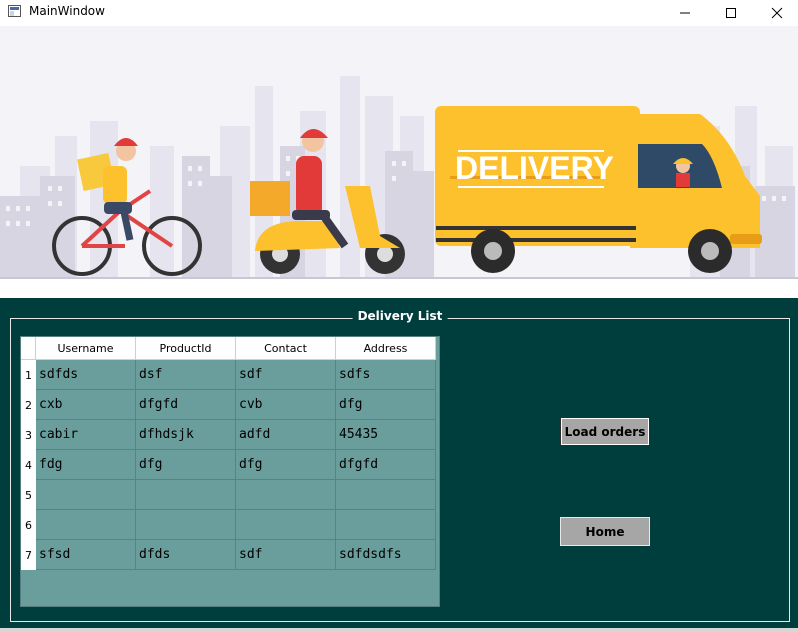 Image resolution: width=798 pixels, height=632 pixels. Describe the element at coordinates (28, 375) in the screenshot. I see `row-header: 1` at that location.